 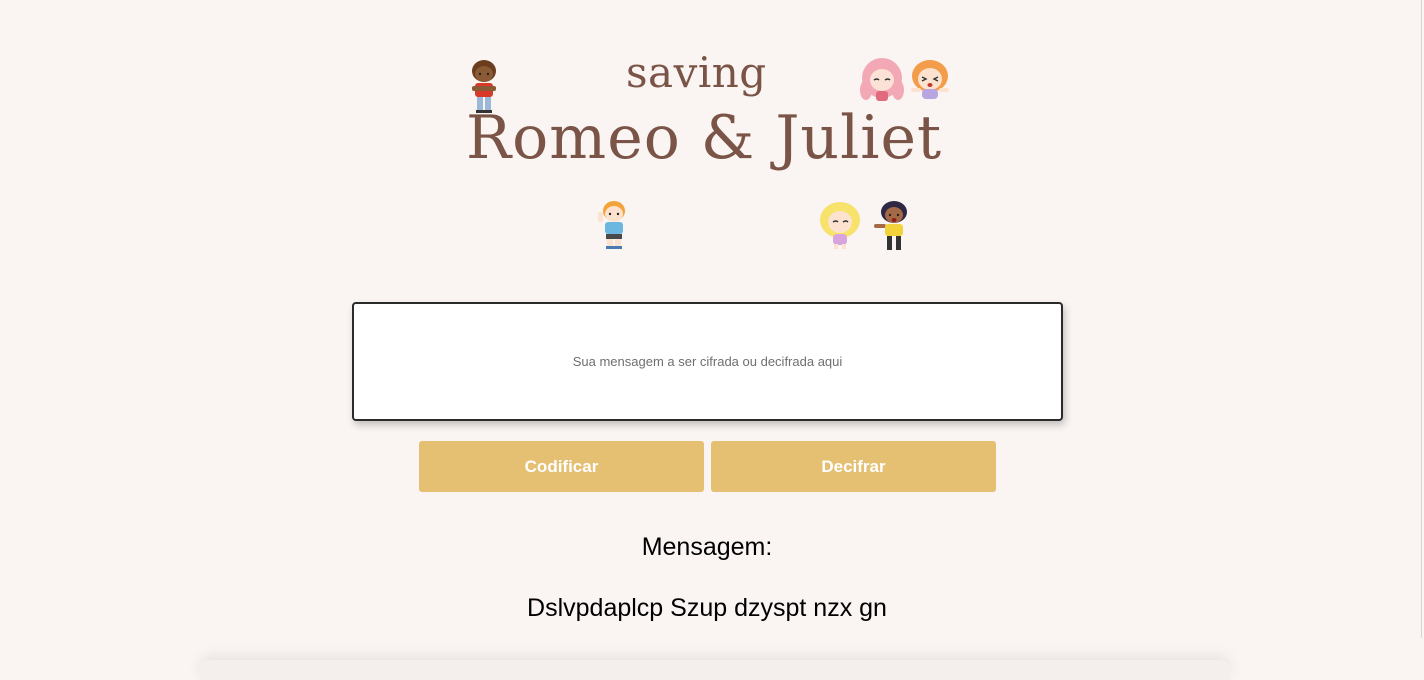 What do you see at coordinates (484, 86) in the screenshot?
I see `boy-red-shirt-icon` at bounding box center [484, 86].